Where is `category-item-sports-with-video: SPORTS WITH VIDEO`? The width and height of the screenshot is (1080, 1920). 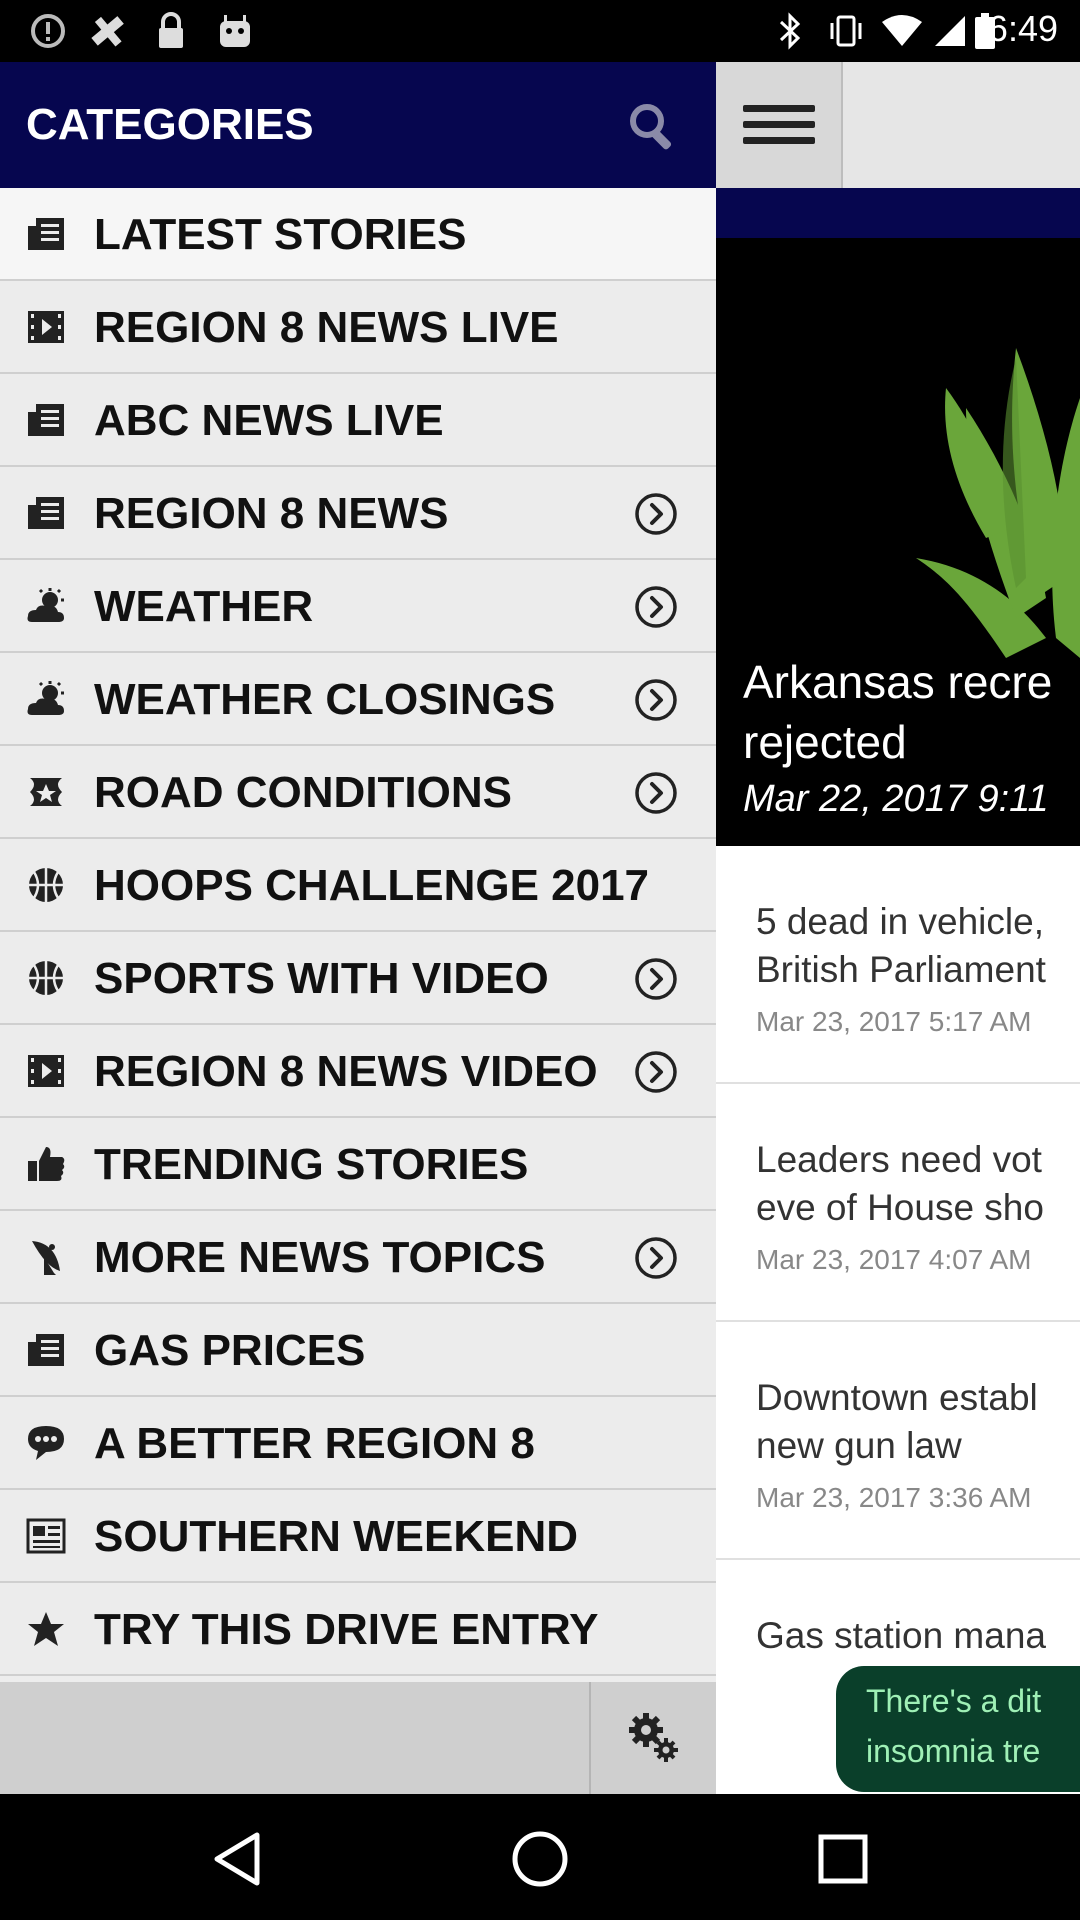 category-item-sports-with-video: SPORTS WITH VIDEO is located at coordinates (358, 978).